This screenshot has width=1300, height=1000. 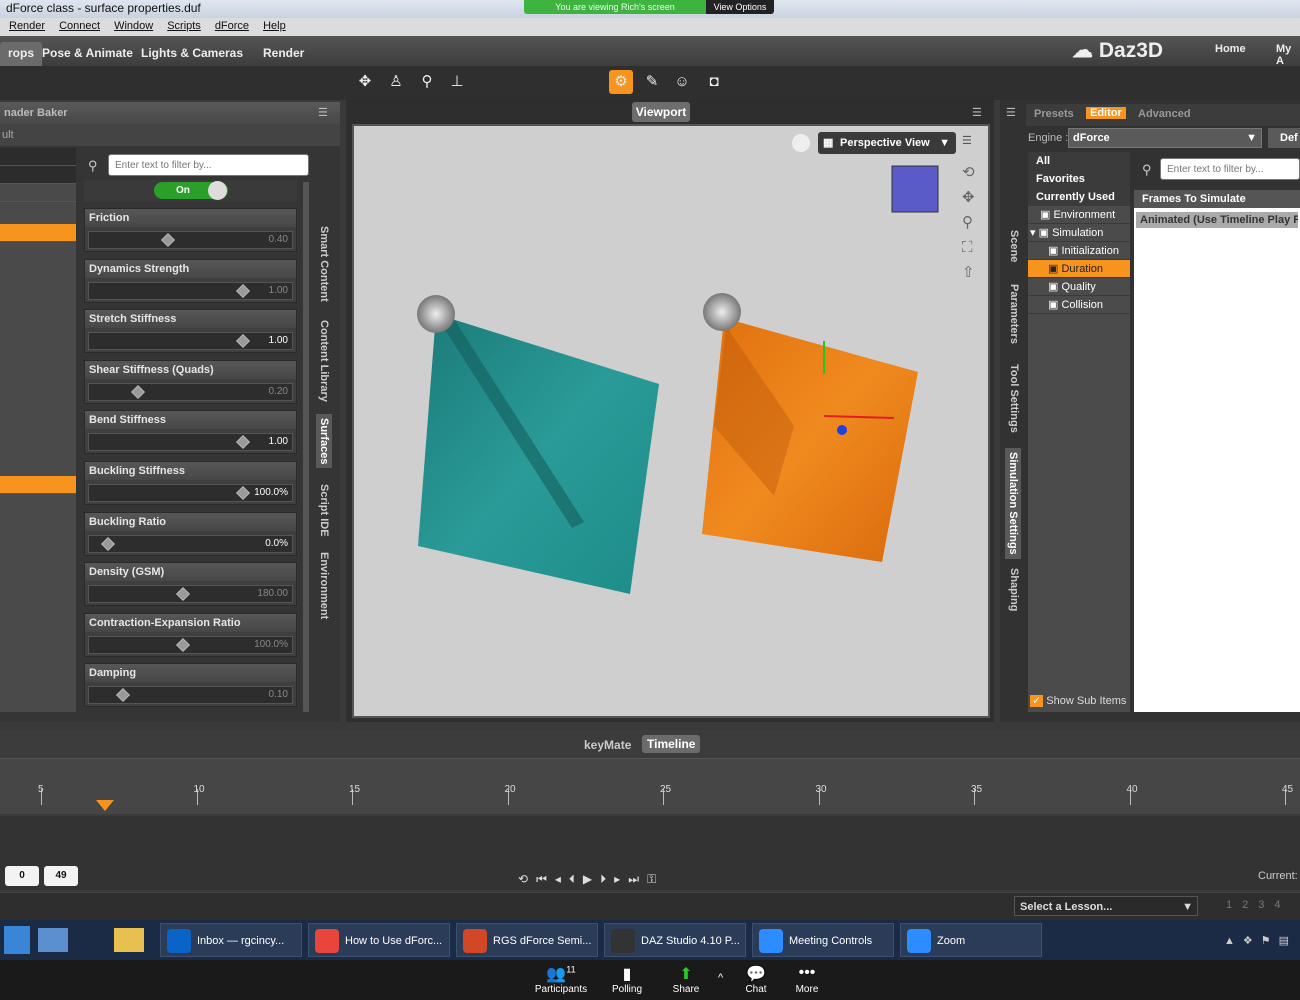 What do you see at coordinates (1037, 701) in the screenshot?
I see `checkbox-icon: ✓` at bounding box center [1037, 701].